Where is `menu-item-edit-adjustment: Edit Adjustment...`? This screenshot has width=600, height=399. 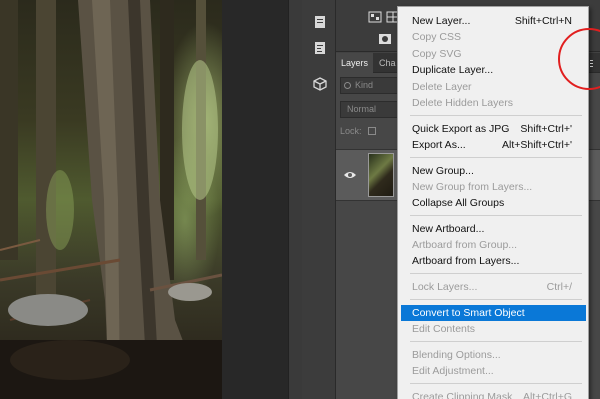 menu-item-edit-adjustment: Edit Adjustment... is located at coordinates (453, 371).